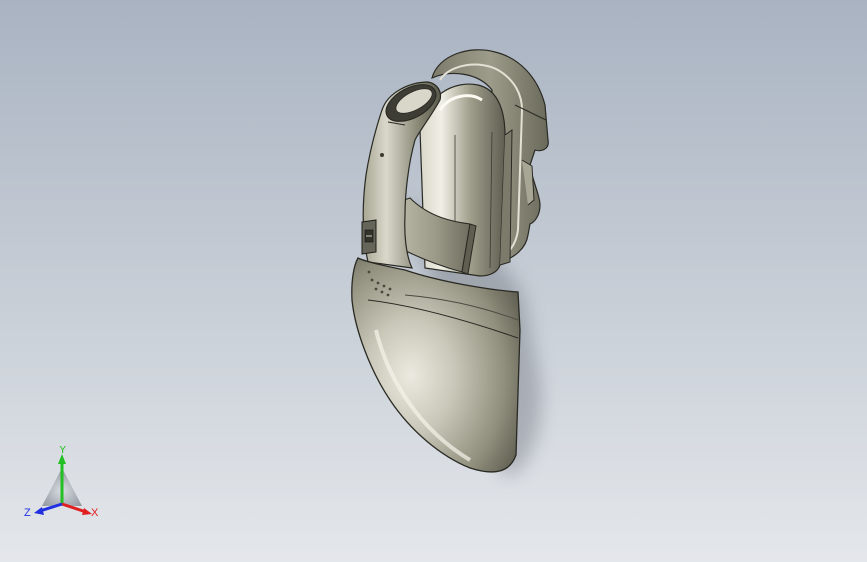  Describe the element at coordinates (27, 513) in the screenshot. I see `z-axis-label: Z` at that location.